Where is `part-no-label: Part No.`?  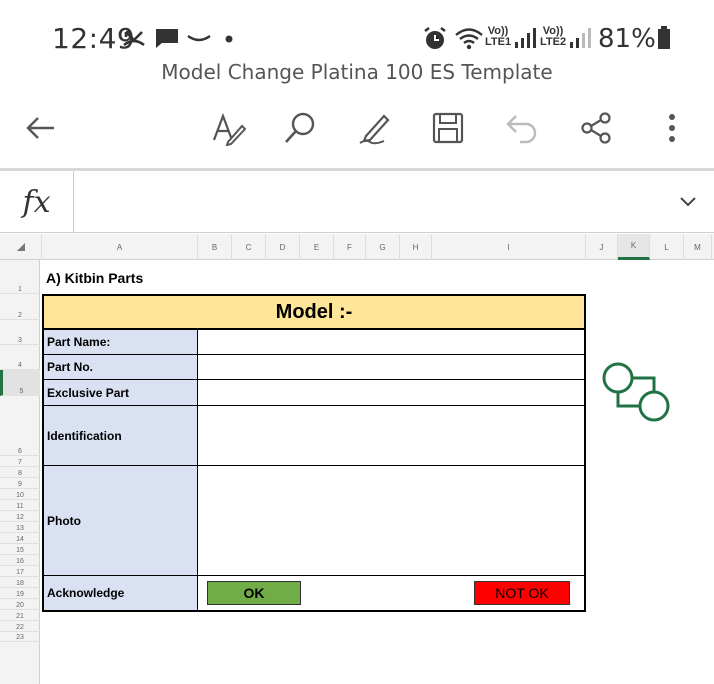 part-no-label: Part No. is located at coordinates (121, 367).